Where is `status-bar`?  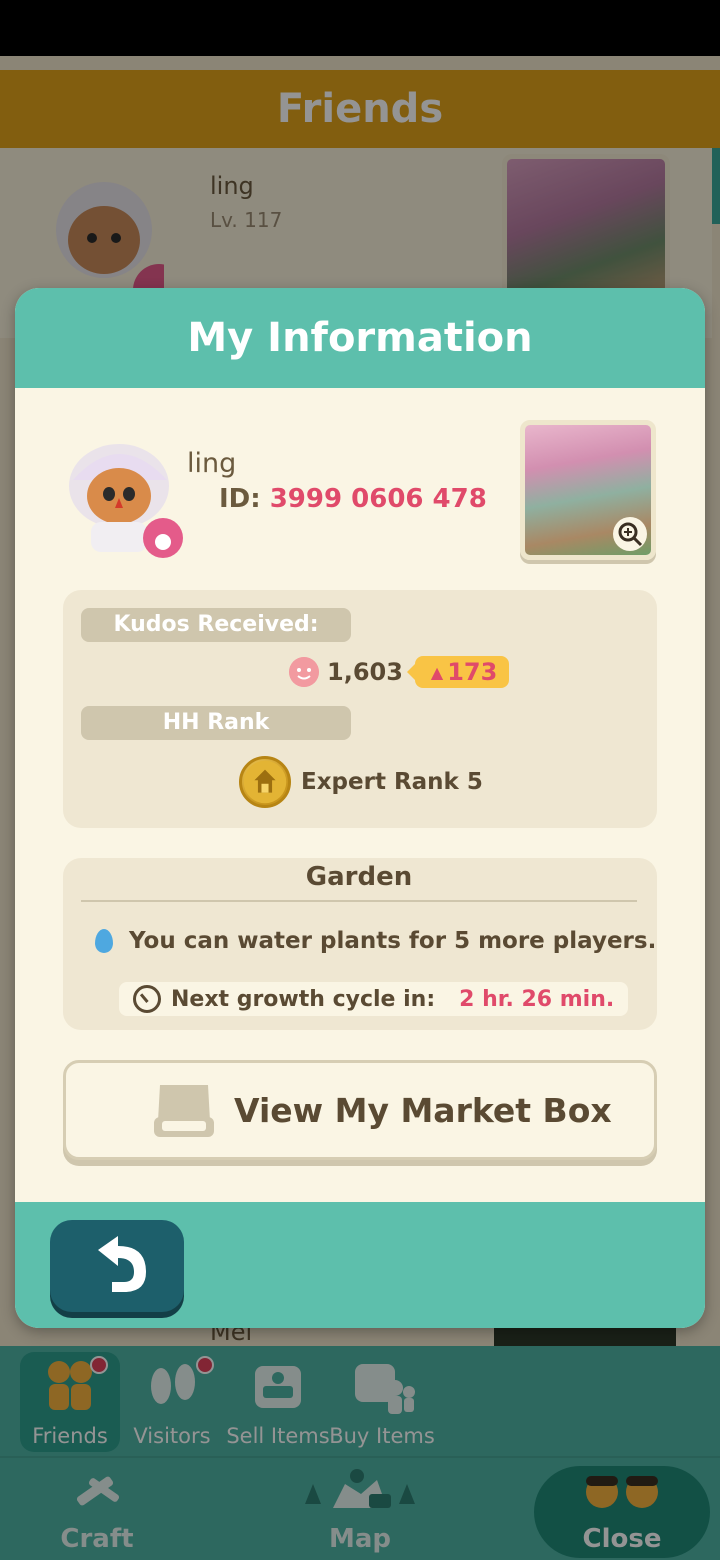 status-bar is located at coordinates (360, 28).